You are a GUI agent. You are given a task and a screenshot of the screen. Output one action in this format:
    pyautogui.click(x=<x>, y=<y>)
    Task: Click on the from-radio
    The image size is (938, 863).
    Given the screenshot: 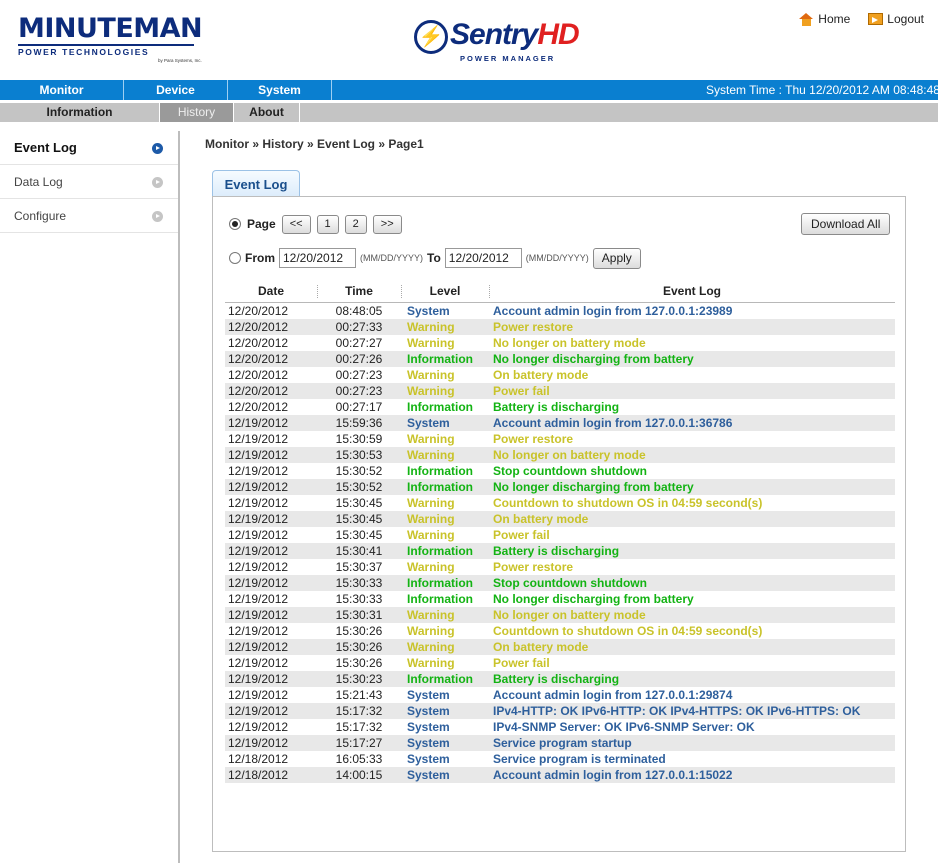 What is the action you would take?
    pyautogui.click(x=235, y=258)
    